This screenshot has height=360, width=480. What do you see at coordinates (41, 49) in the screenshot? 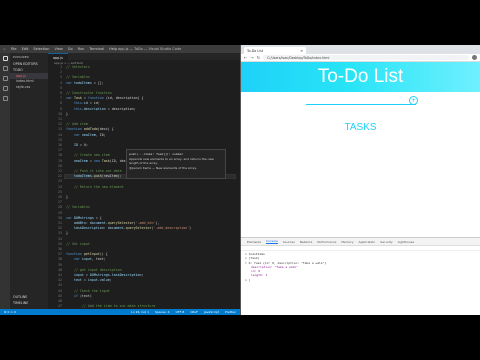
I see `menu-item: Selection` at bounding box center [41, 49].